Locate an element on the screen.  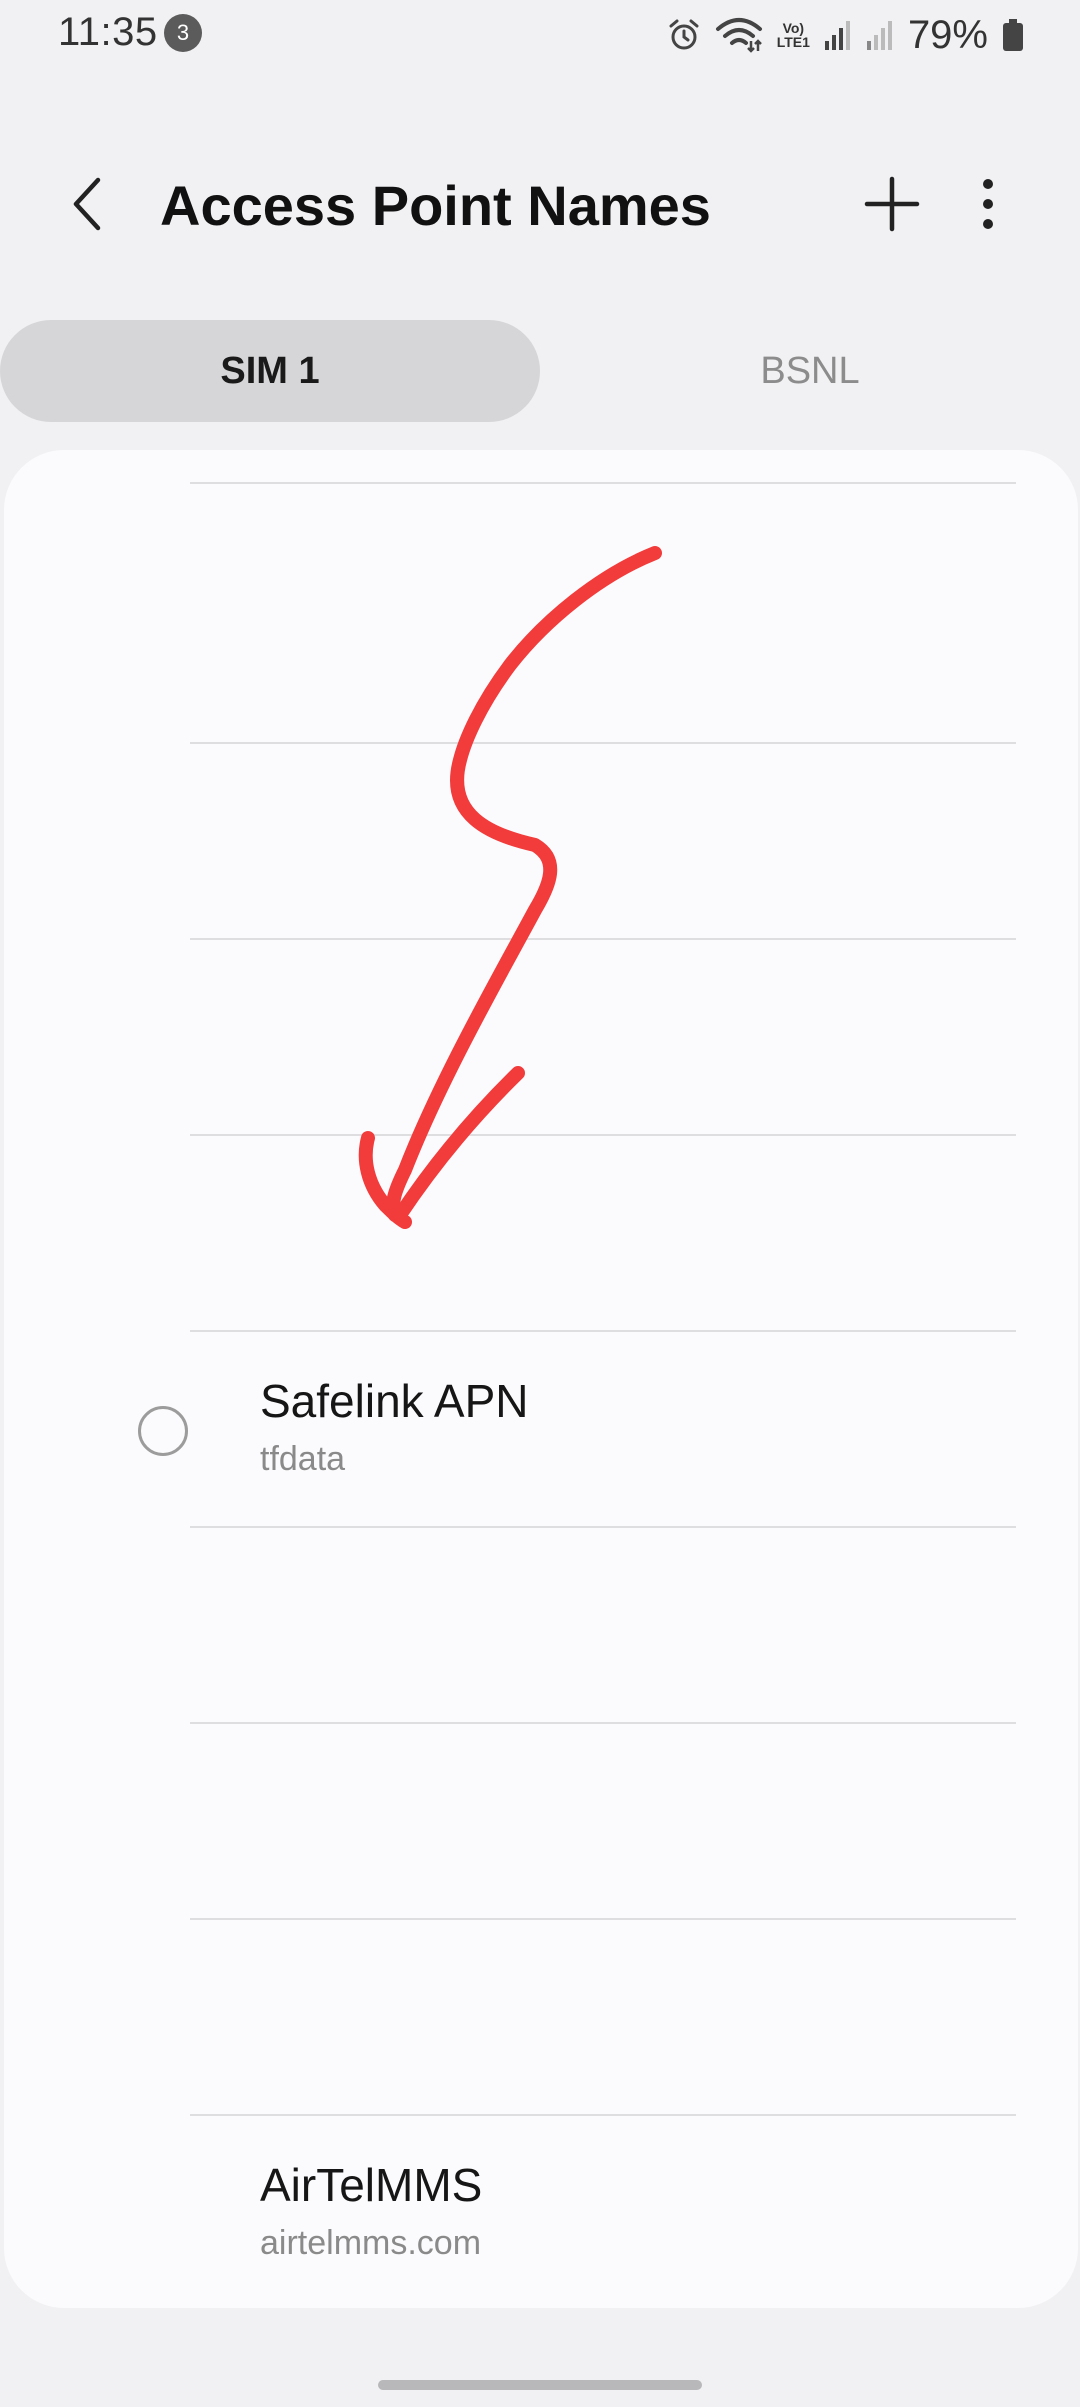
status-bar: 11:35 3 Vo) LTE1 79% is located at coordinates (540, 35).